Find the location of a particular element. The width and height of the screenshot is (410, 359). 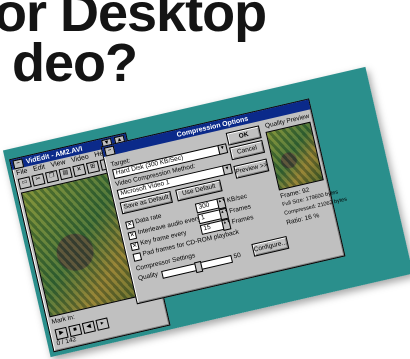

rewind-icon: ◀ is located at coordinates (88, 327).